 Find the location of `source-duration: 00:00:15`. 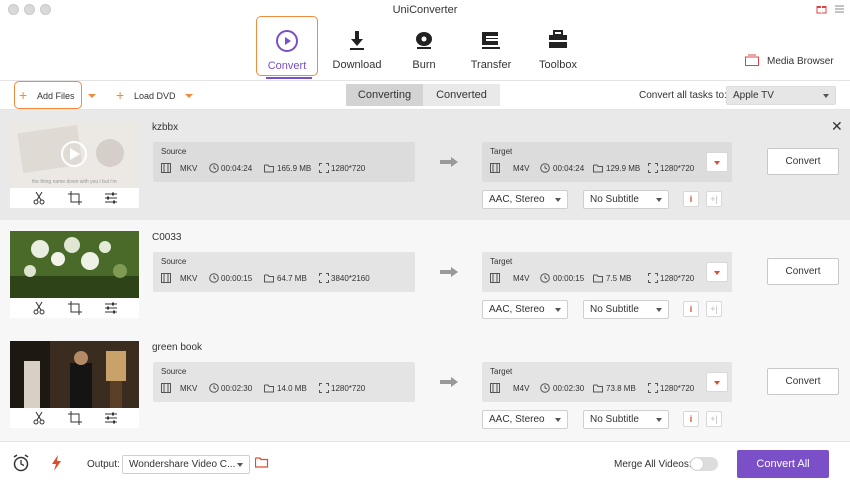

source-duration: 00:00:15 is located at coordinates (237, 278).